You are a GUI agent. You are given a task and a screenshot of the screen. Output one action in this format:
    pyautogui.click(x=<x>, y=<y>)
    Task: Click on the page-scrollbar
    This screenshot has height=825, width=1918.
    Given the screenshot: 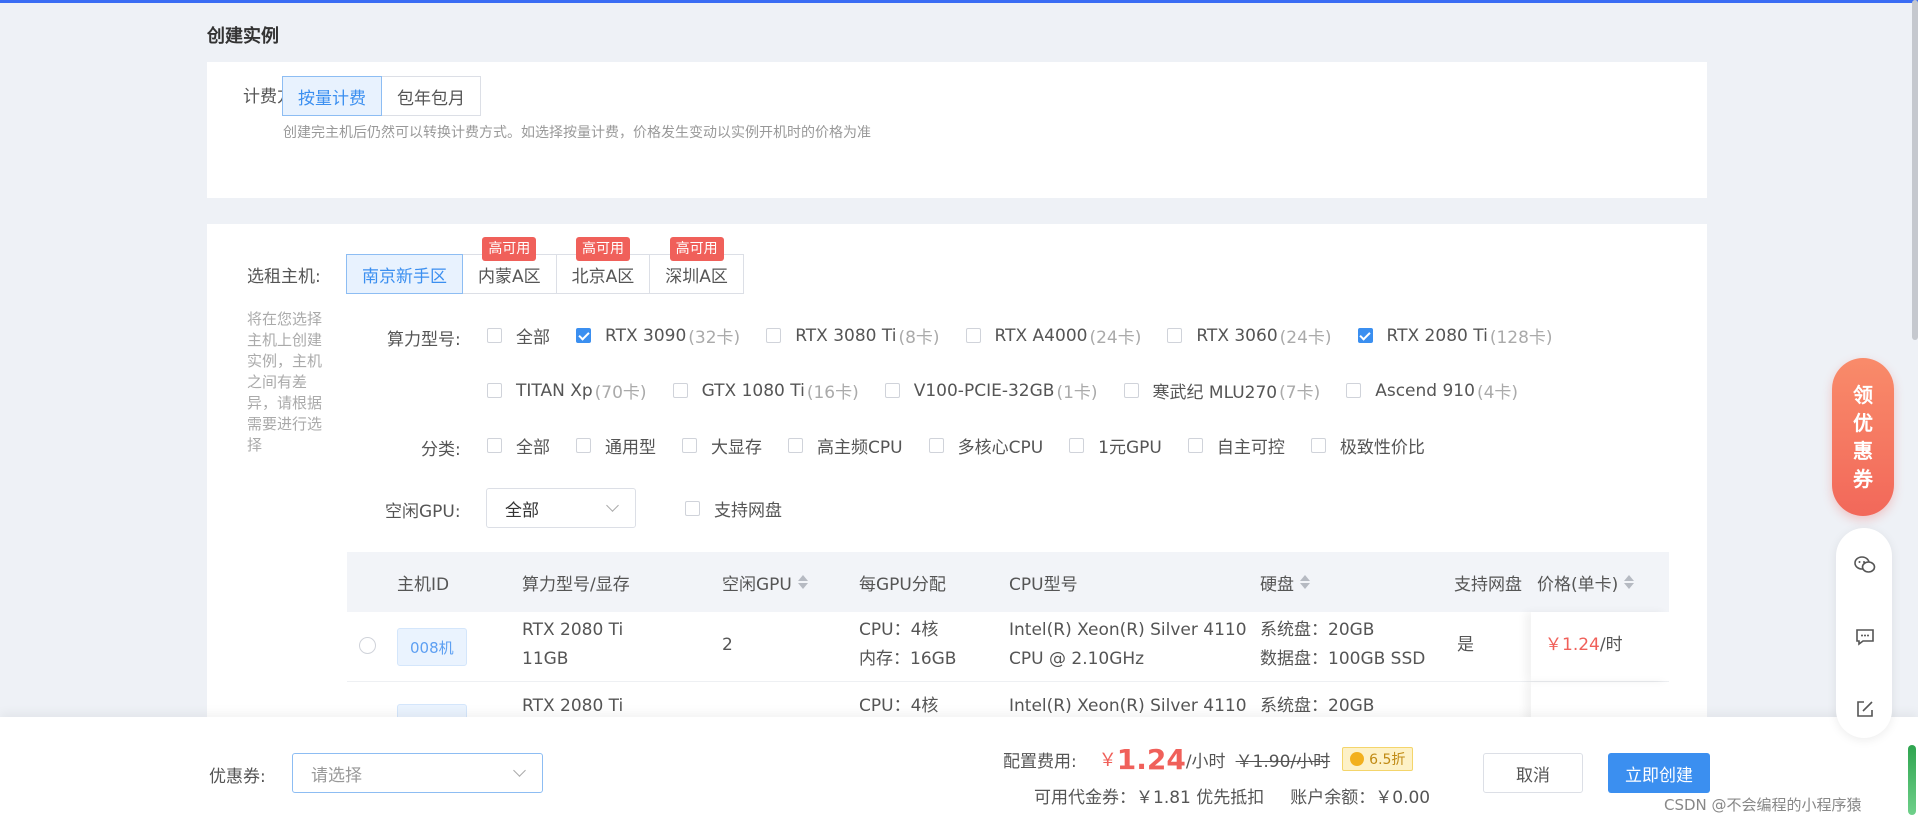 What is the action you would take?
    pyautogui.click(x=1915, y=170)
    